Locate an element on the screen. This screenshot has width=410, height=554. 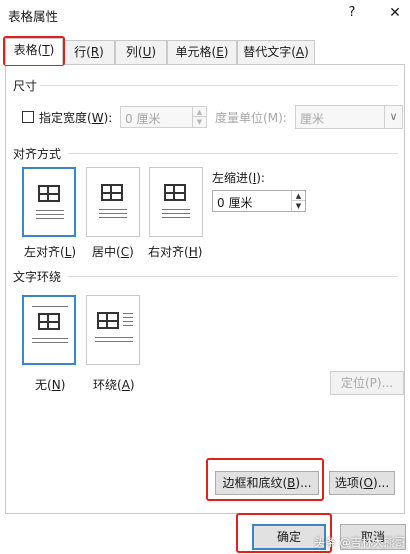
wrap-around-label: 环绕(A) is located at coordinates (114, 384).